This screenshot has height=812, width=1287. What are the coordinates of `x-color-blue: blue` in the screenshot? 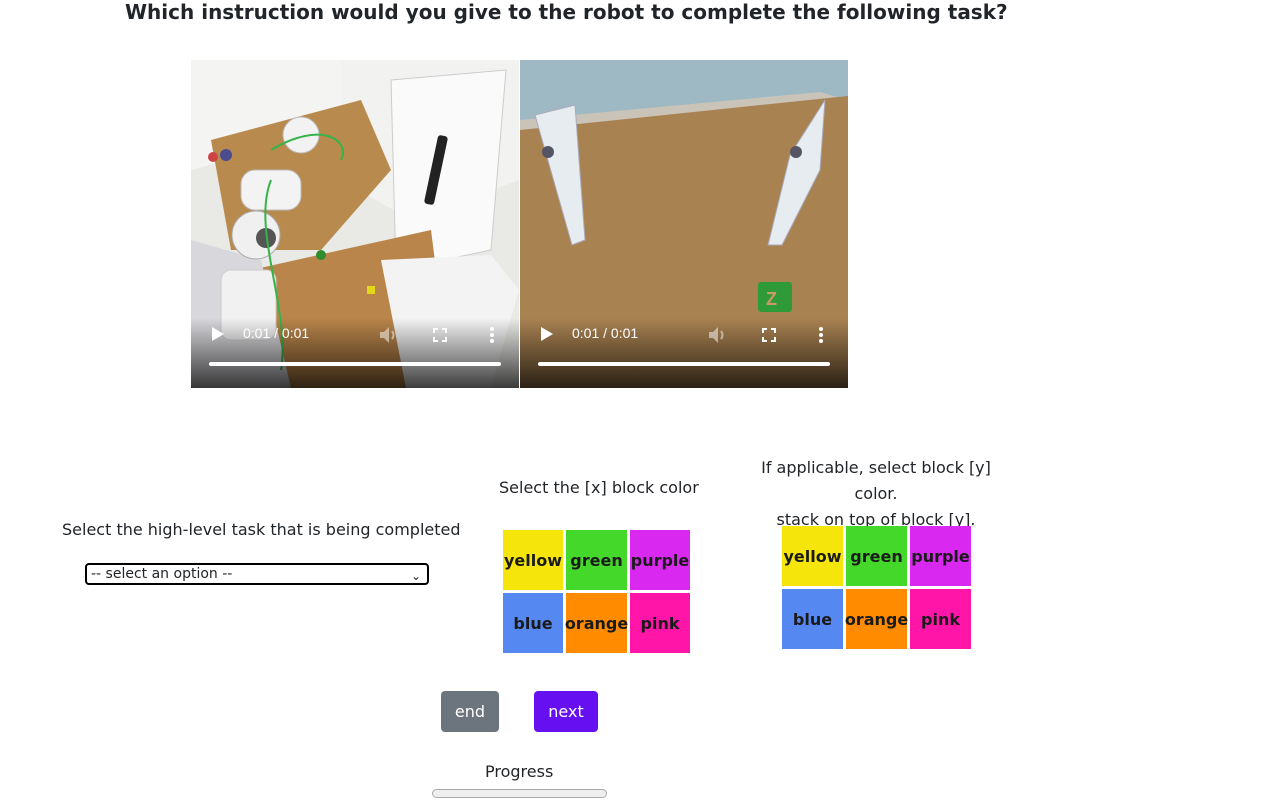 It's located at (533, 623).